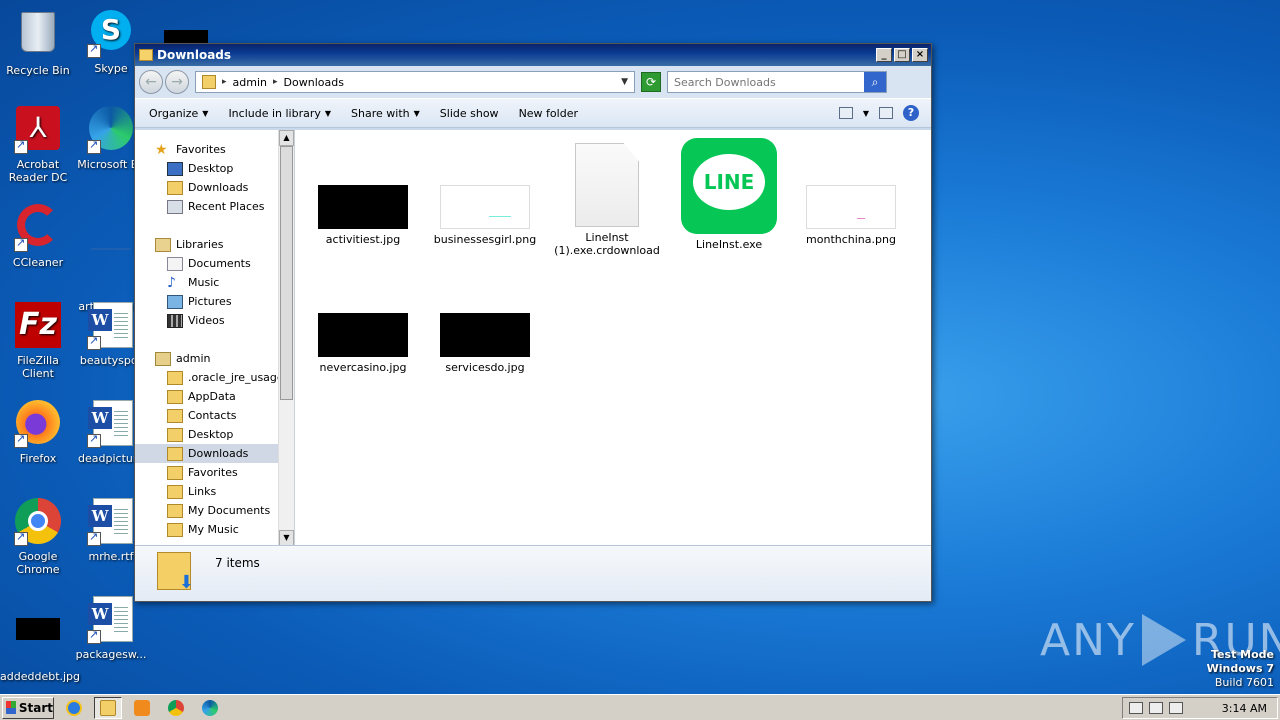 The width and height of the screenshot is (1280, 720). I want to click on nav-folder-my-music: My Music, so click(214, 529).